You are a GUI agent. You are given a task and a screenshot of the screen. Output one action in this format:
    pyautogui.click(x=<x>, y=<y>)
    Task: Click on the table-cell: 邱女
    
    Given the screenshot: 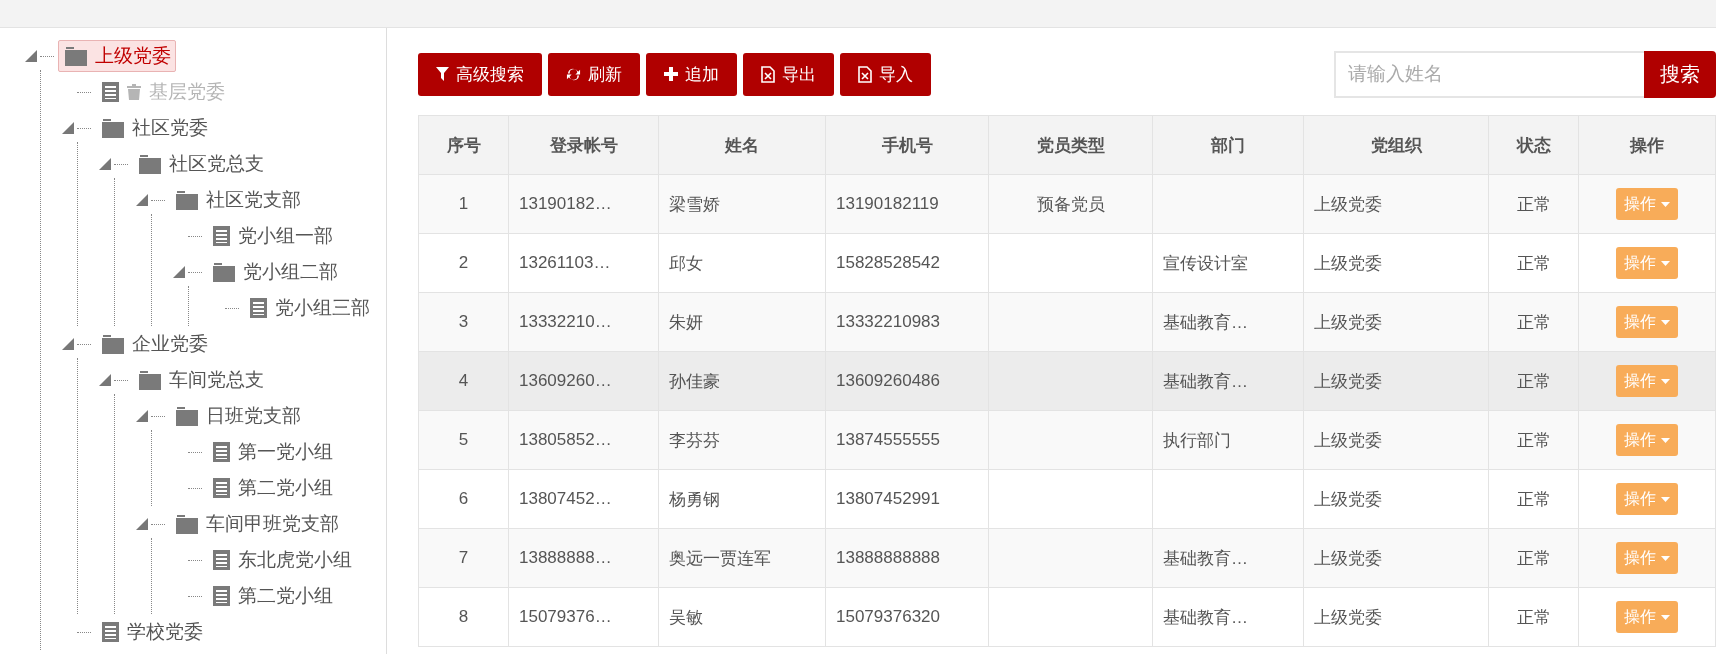 What is the action you would take?
    pyautogui.click(x=742, y=263)
    